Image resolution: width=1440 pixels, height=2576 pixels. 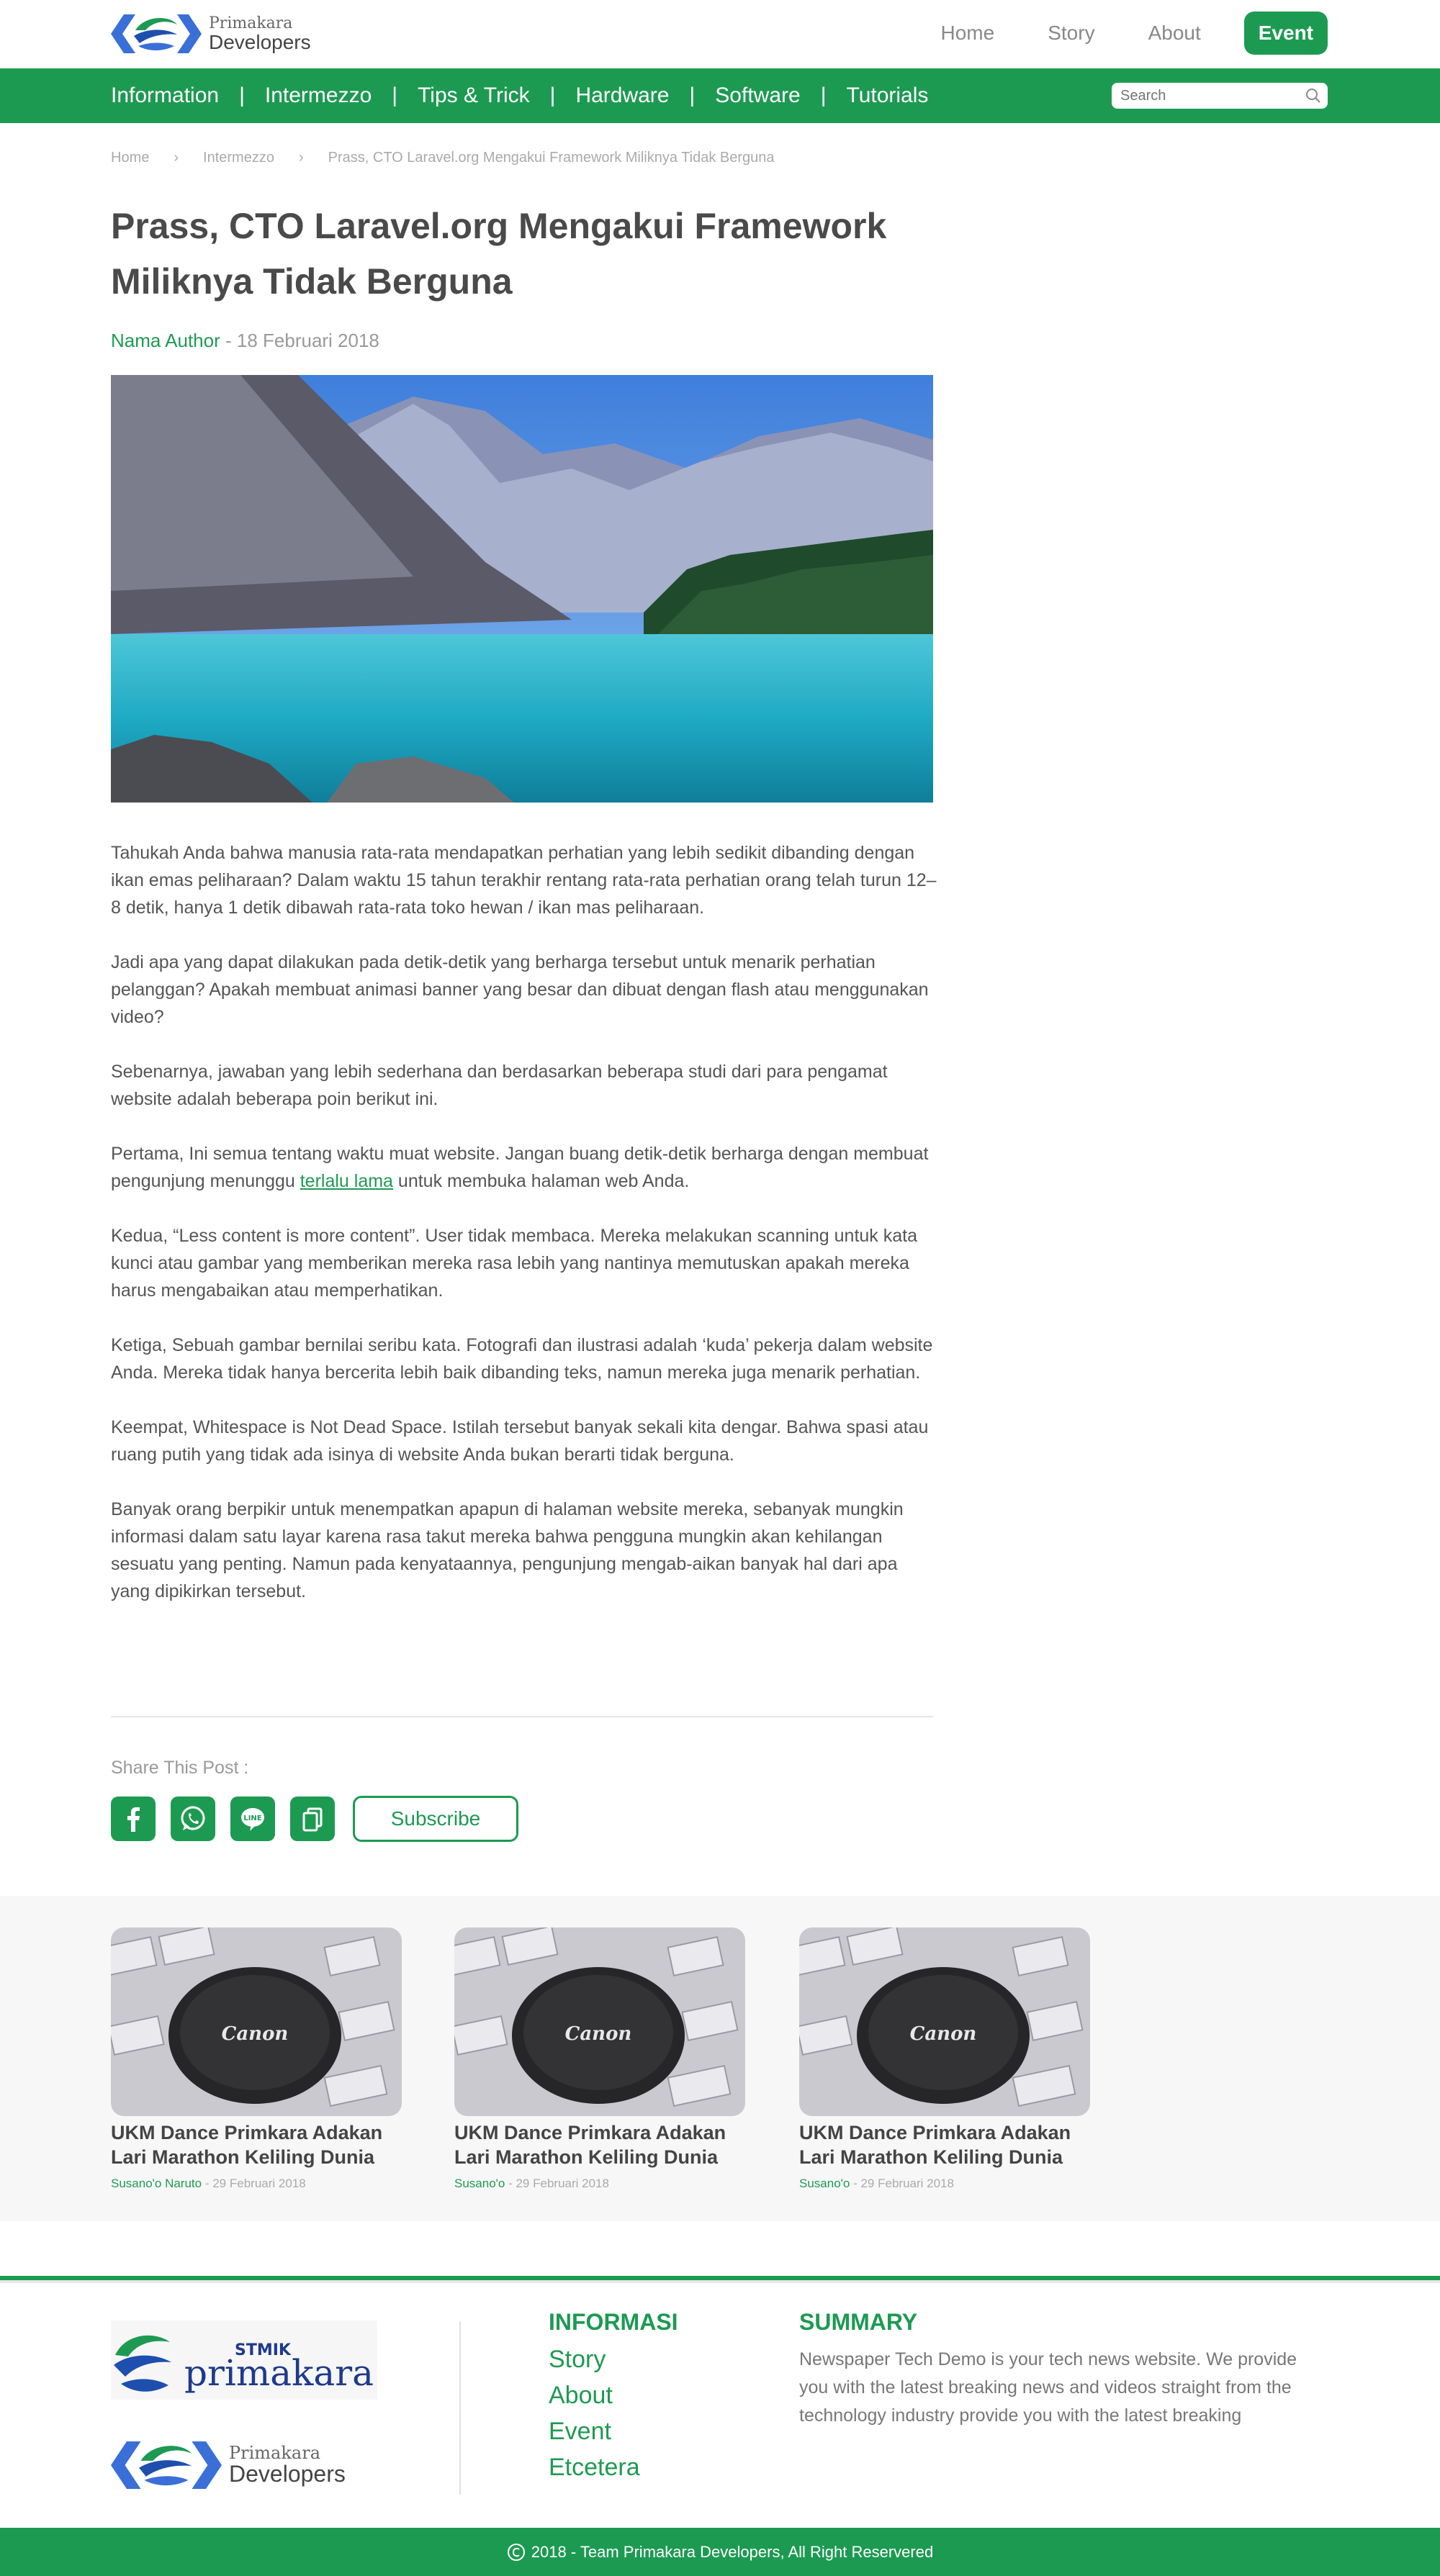 I want to click on share-whatsapp-button, so click(x=193, y=1819).